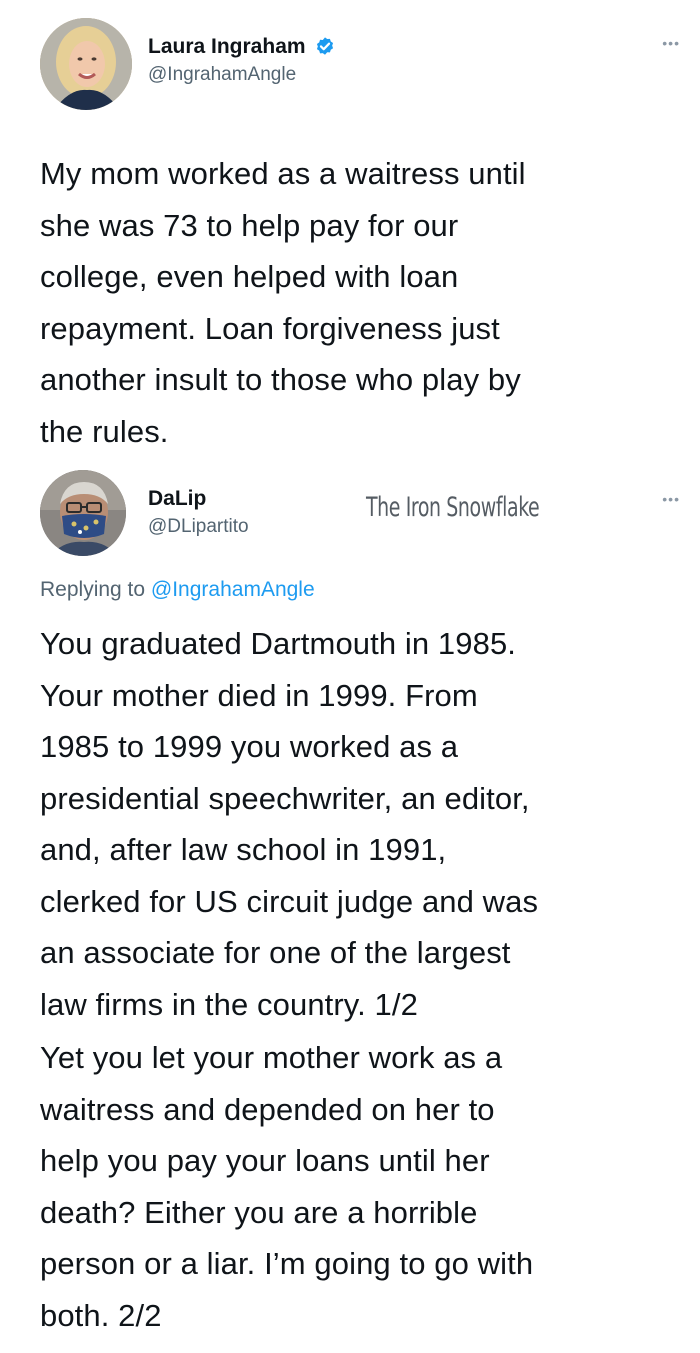 This screenshot has width=700, height=1353. I want to click on author-info: Laura Ingraham @IngrahamAngle, so click(242, 61).